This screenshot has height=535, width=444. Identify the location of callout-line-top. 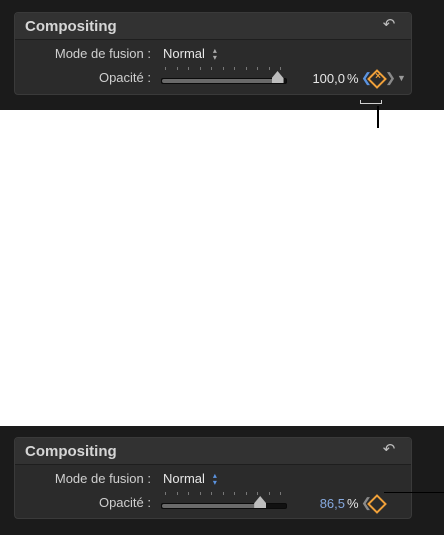
(378, 117).